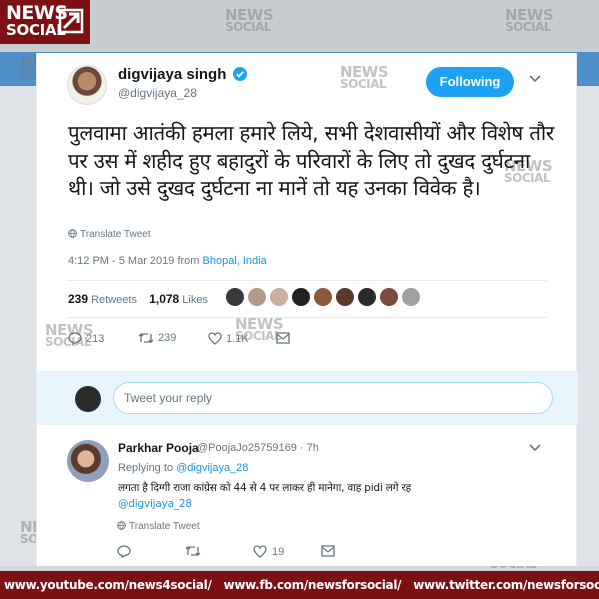 The image size is (599, 599). I want to click on retweet-button: 239, so click(157, 338).